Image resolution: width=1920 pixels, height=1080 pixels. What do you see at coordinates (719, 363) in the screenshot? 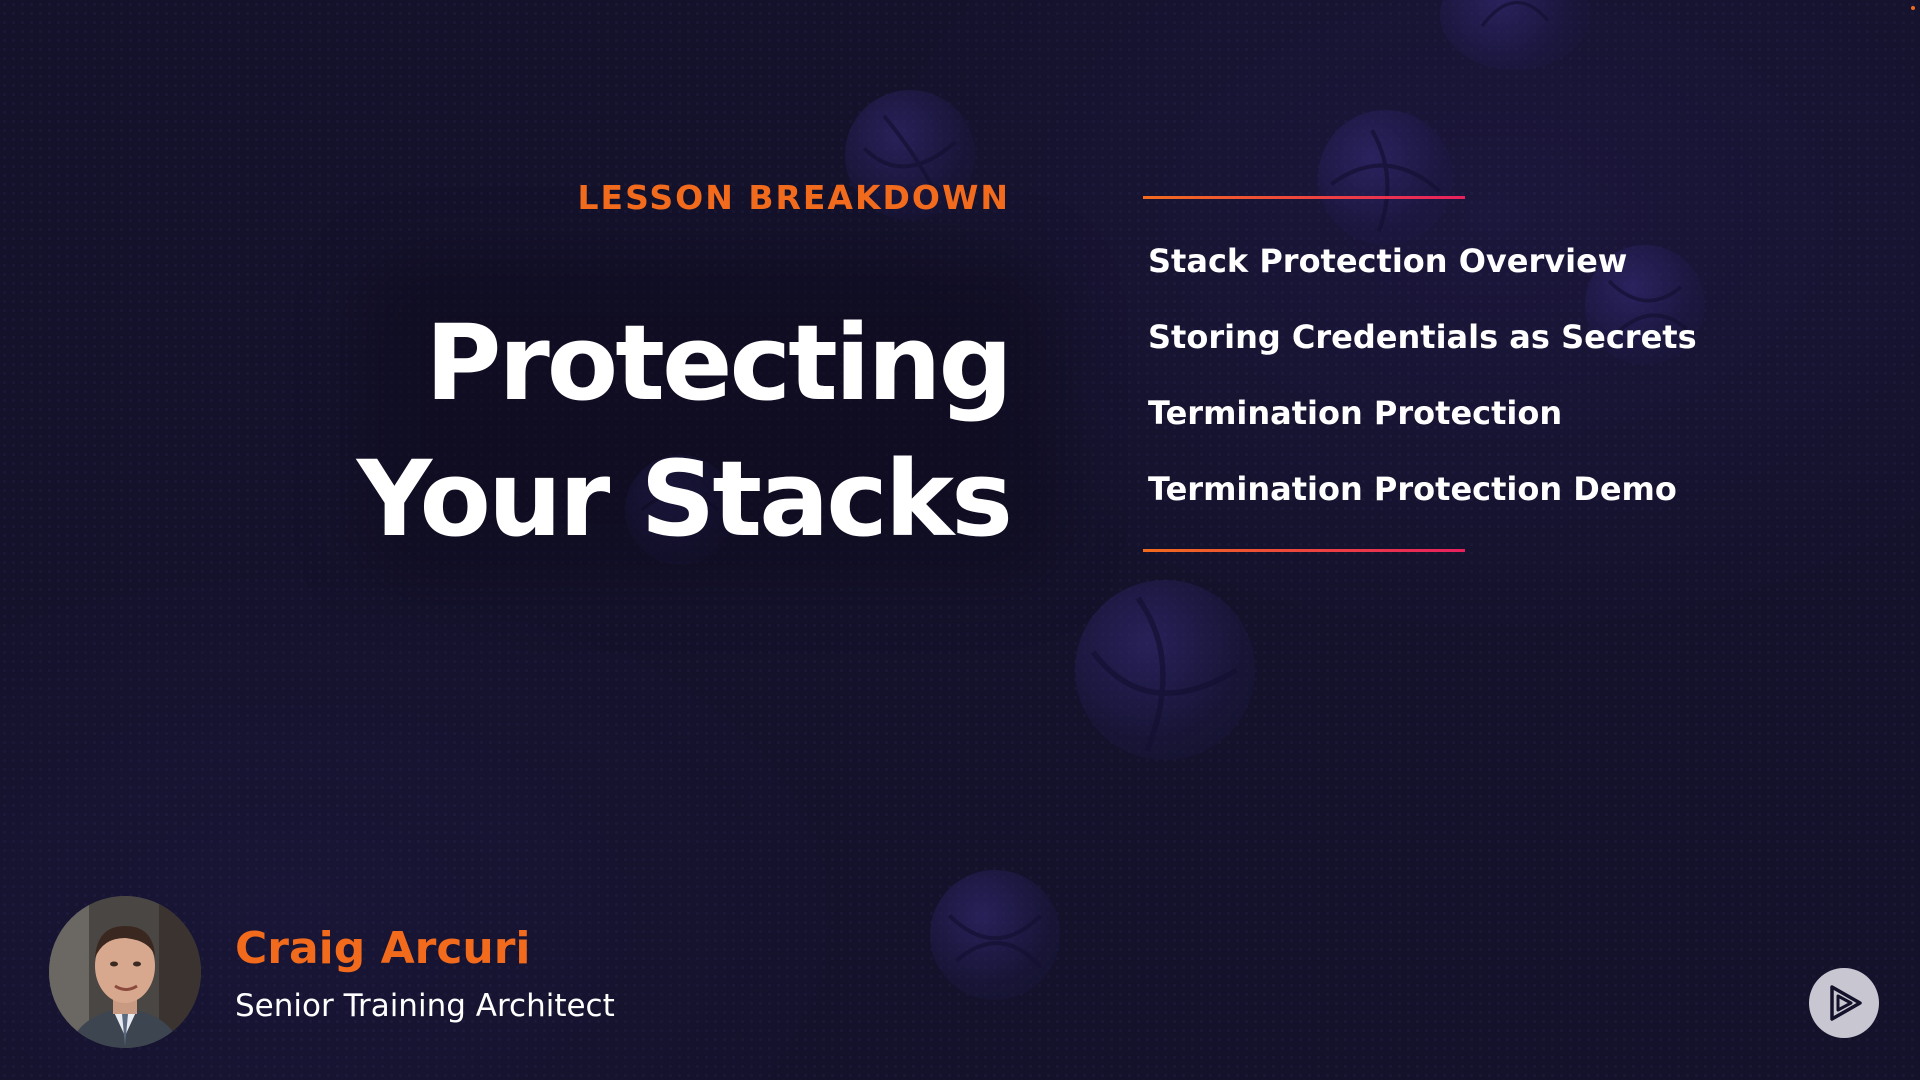
I see `title-line-1: Protecting` at bounding box center [719, 363].